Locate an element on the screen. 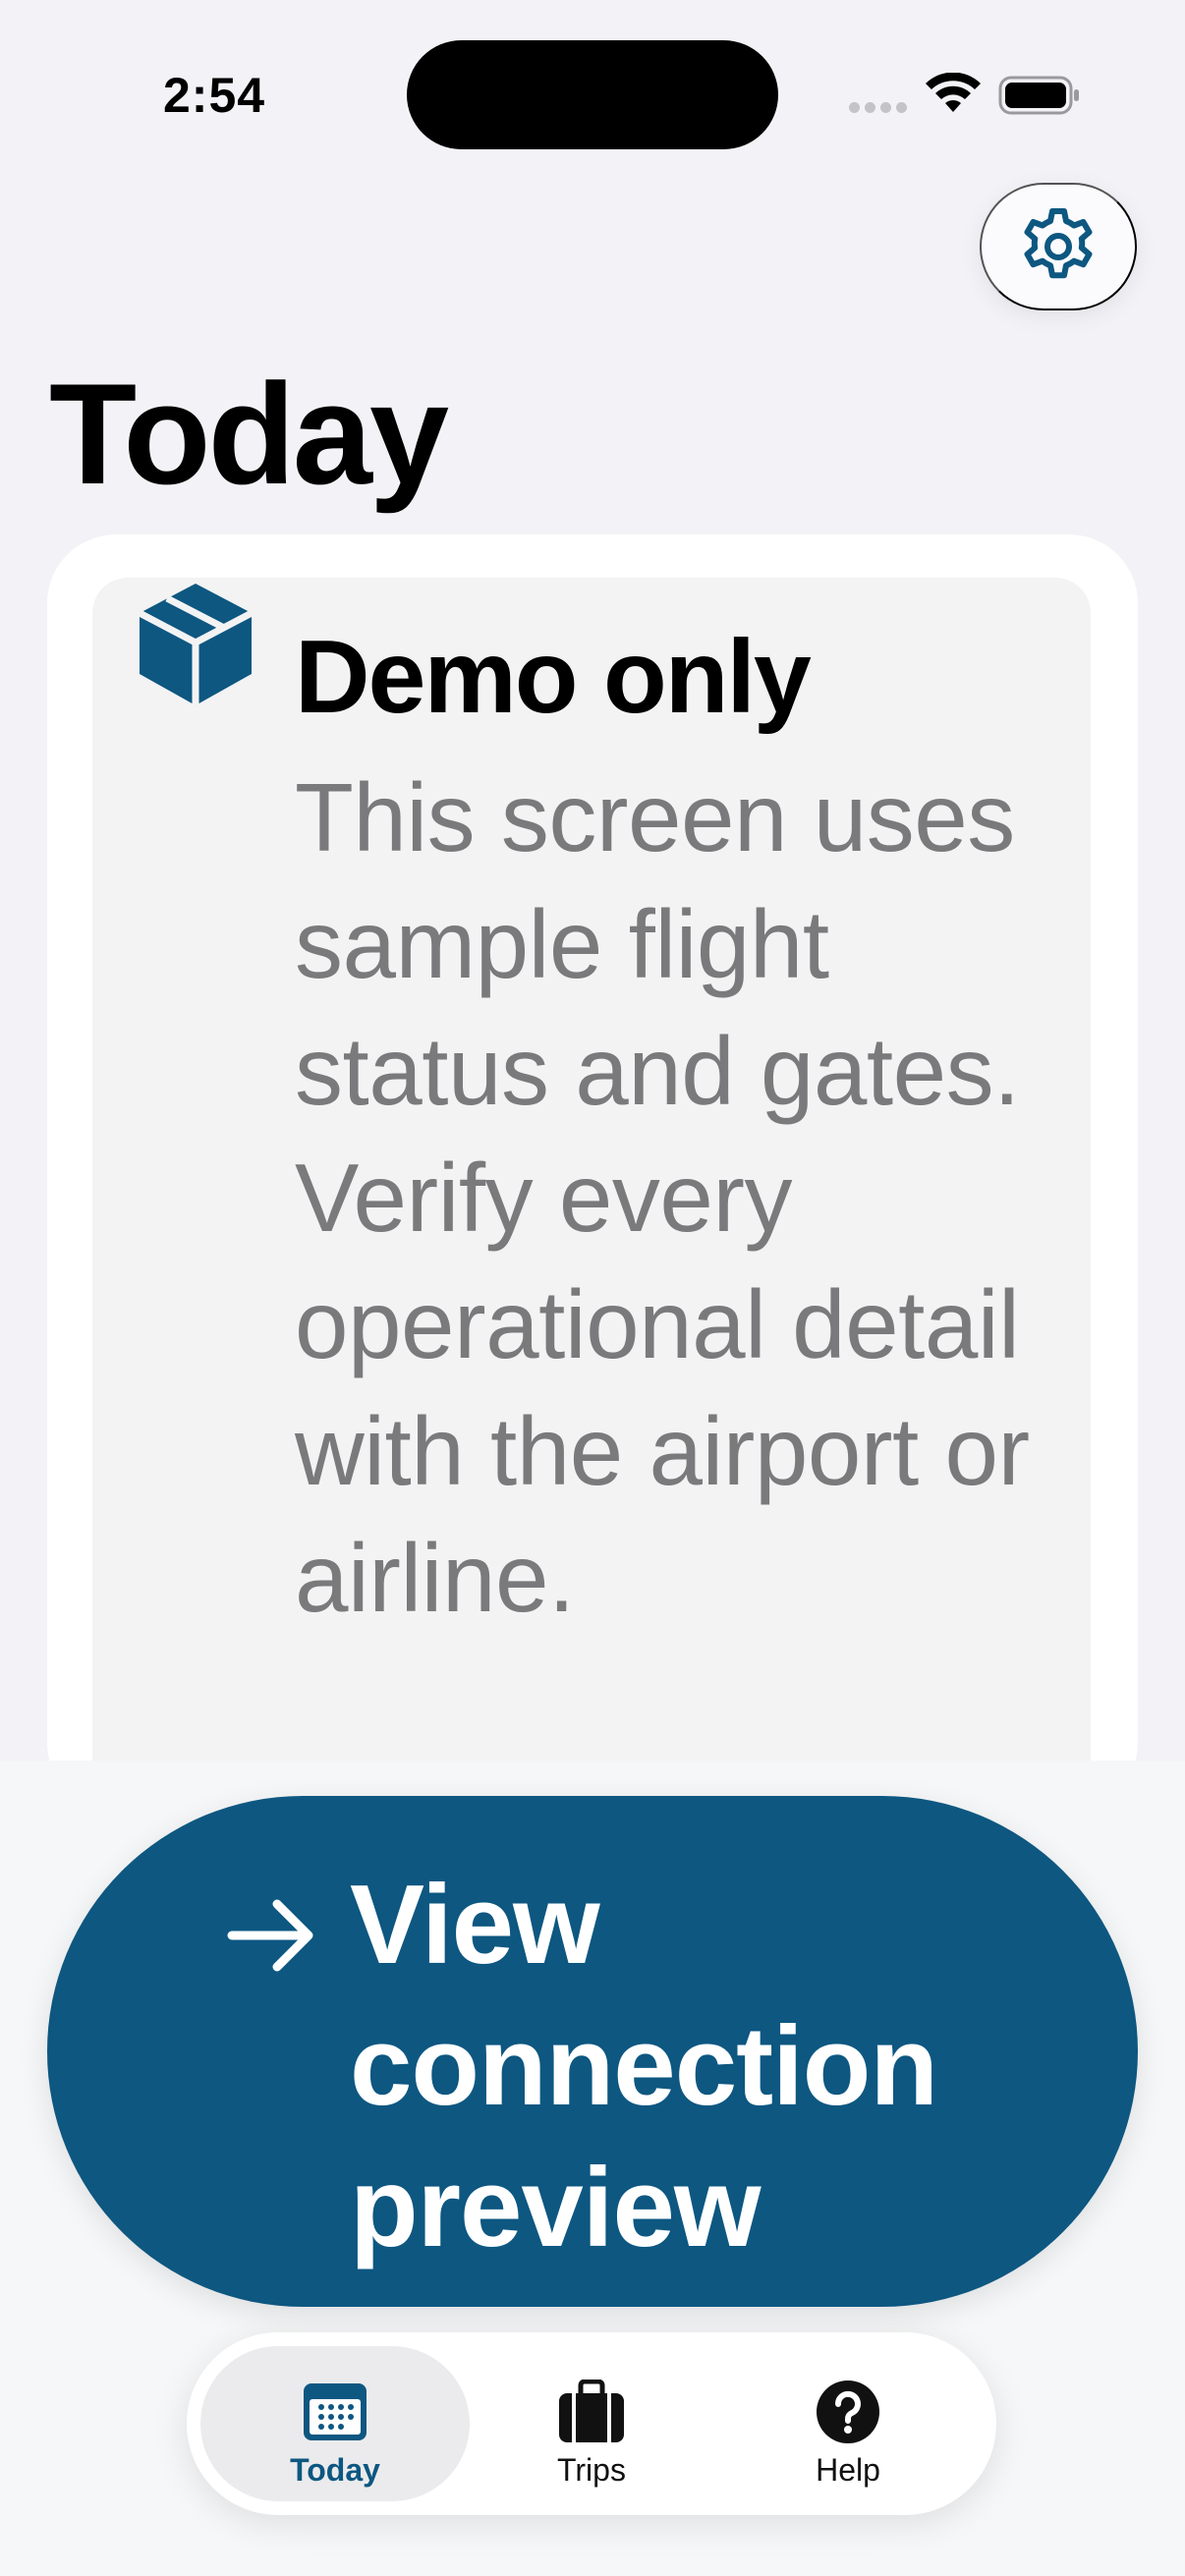 This screenshot has width=1185, height=2576. calendar-icon is located at coordinates (336, 2411).